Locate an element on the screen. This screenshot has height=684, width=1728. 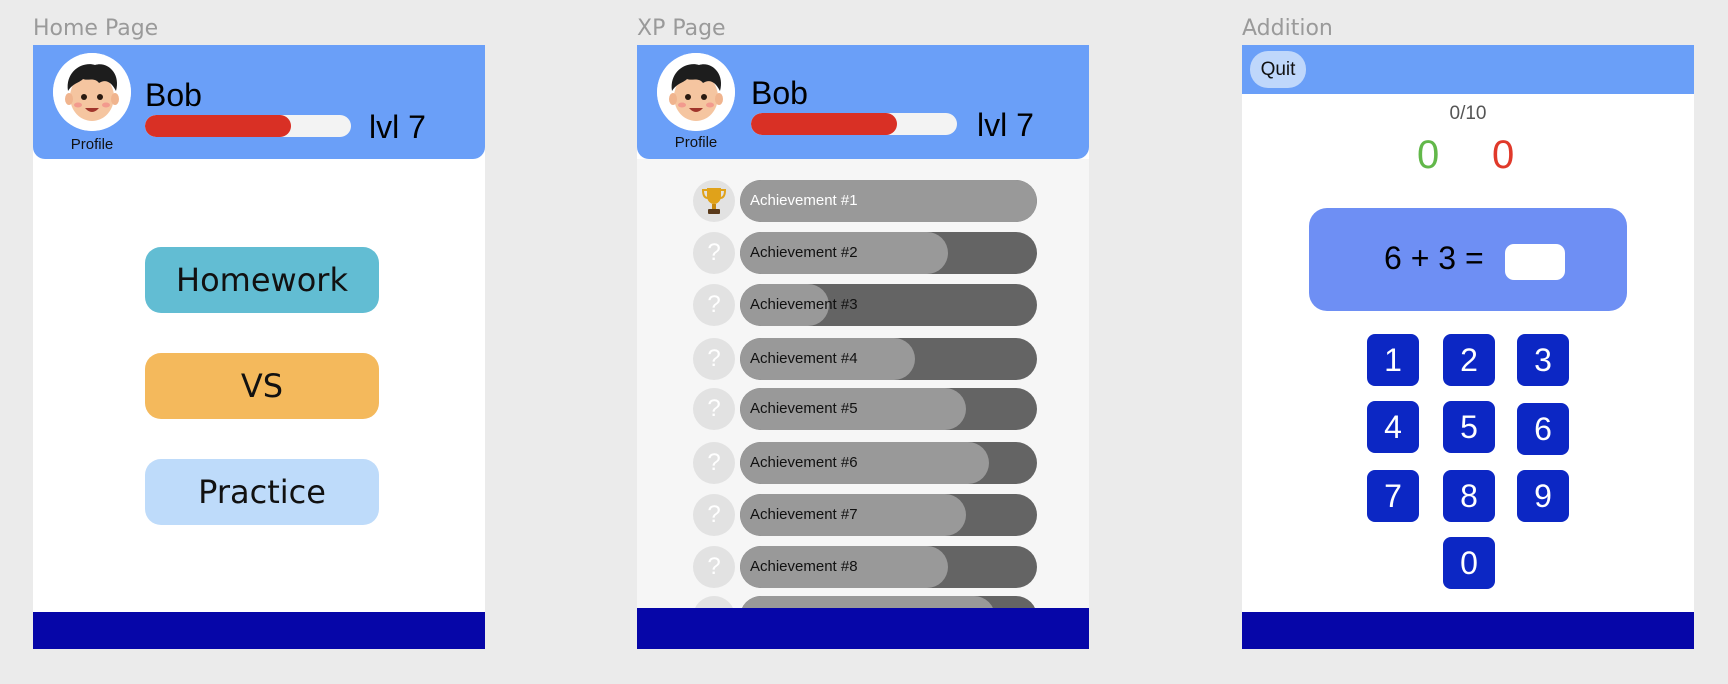
achievement-label: Achievement #1 is located at coordinates (804, 200).